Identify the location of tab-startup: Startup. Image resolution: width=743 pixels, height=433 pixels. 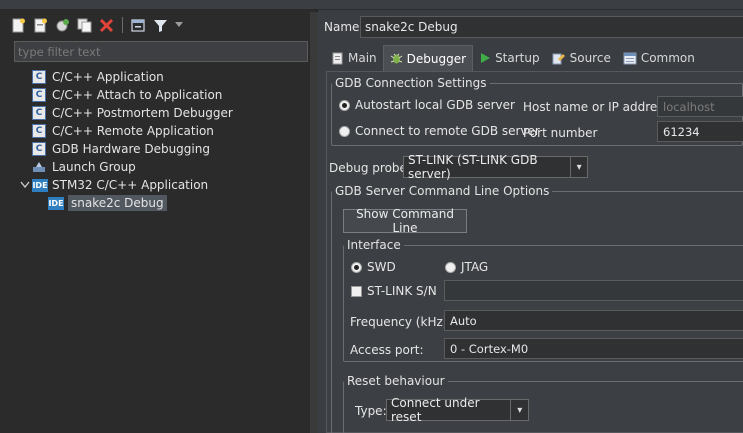
(509, 58).